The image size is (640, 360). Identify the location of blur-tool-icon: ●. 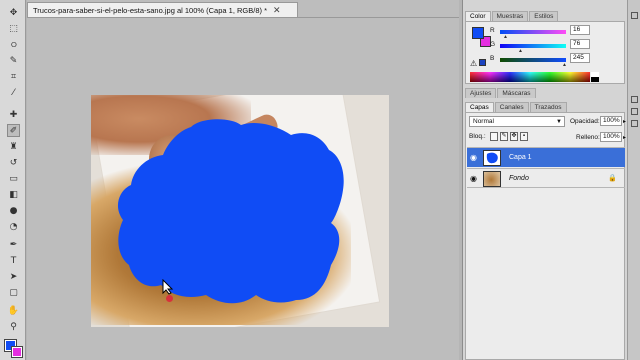
(13, 210).